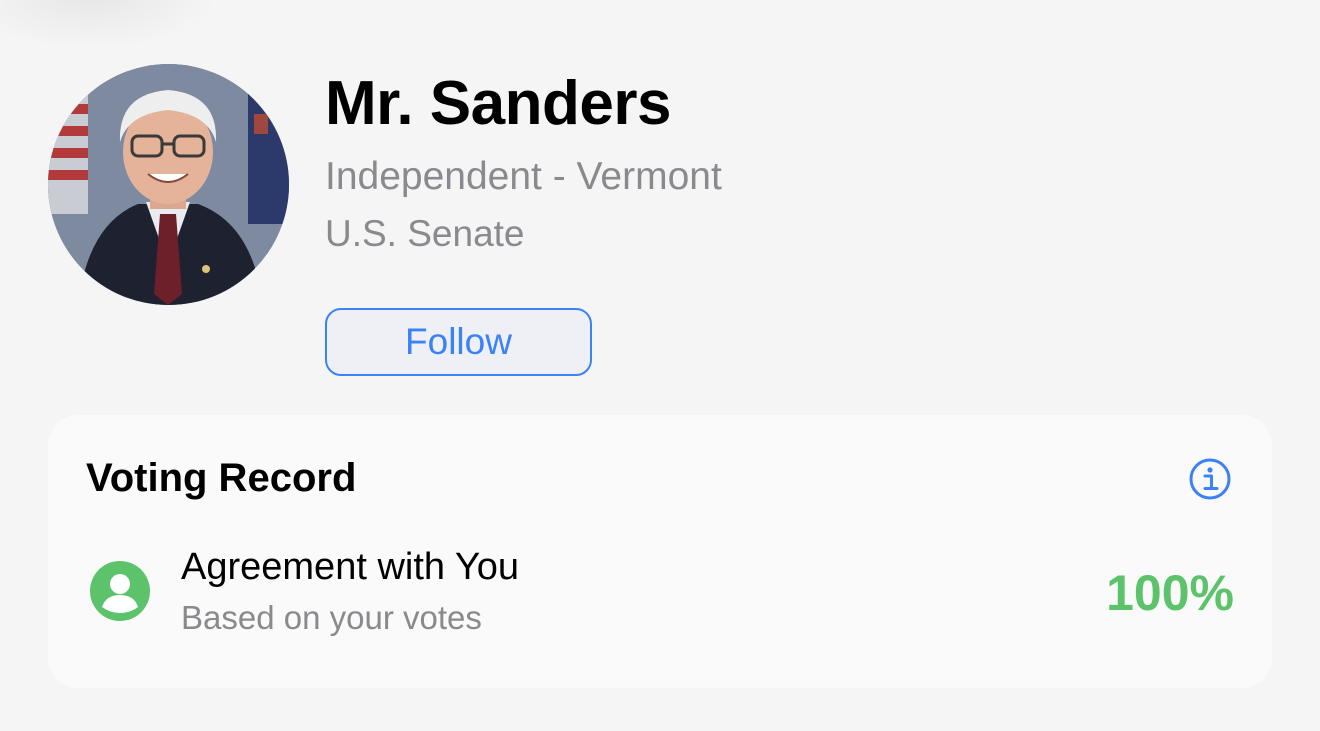 The height and width of the screenshot is (731, 1320). I want to click on info-circle-icon, so click(1210, 479).